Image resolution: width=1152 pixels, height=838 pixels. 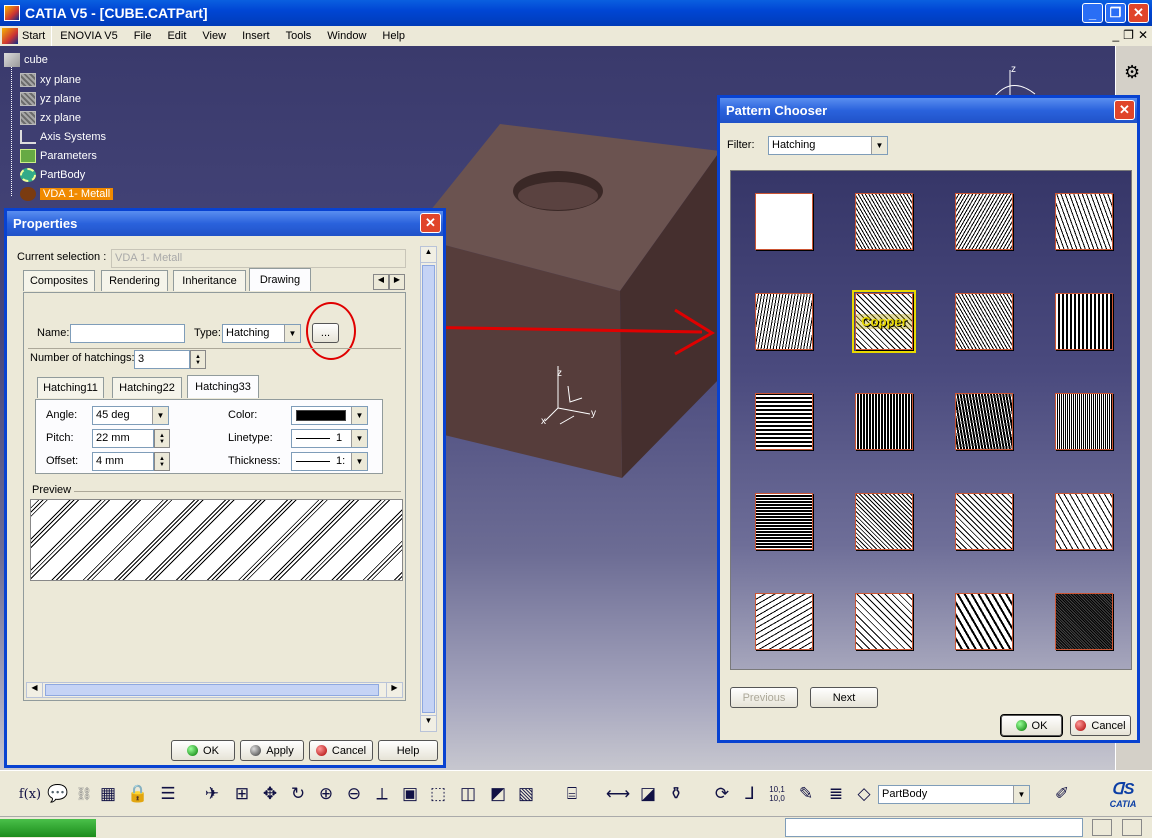 I want to click on pattern-swatch: Copper, so click(x=884, y=321).